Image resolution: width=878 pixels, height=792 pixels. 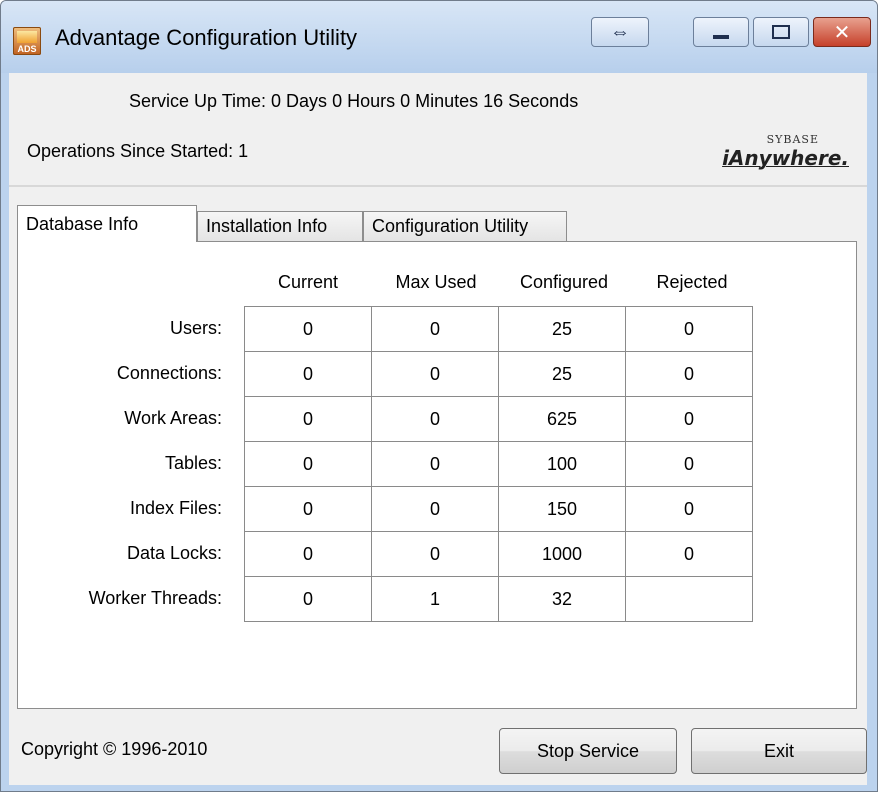 What do you see at coordinates (562, 554) in the screenshot?
I see `cell-data-locks-configured: 1000` at bounding box center [562, 554].